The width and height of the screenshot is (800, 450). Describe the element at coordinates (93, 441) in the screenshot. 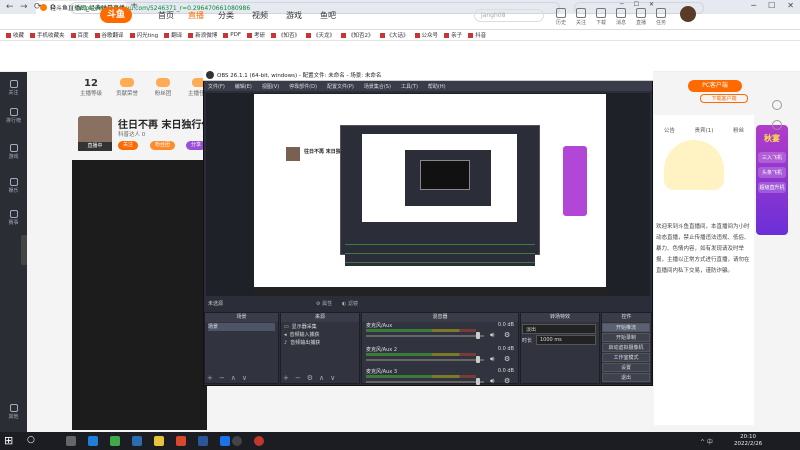

I see `edge-icon` at that location.